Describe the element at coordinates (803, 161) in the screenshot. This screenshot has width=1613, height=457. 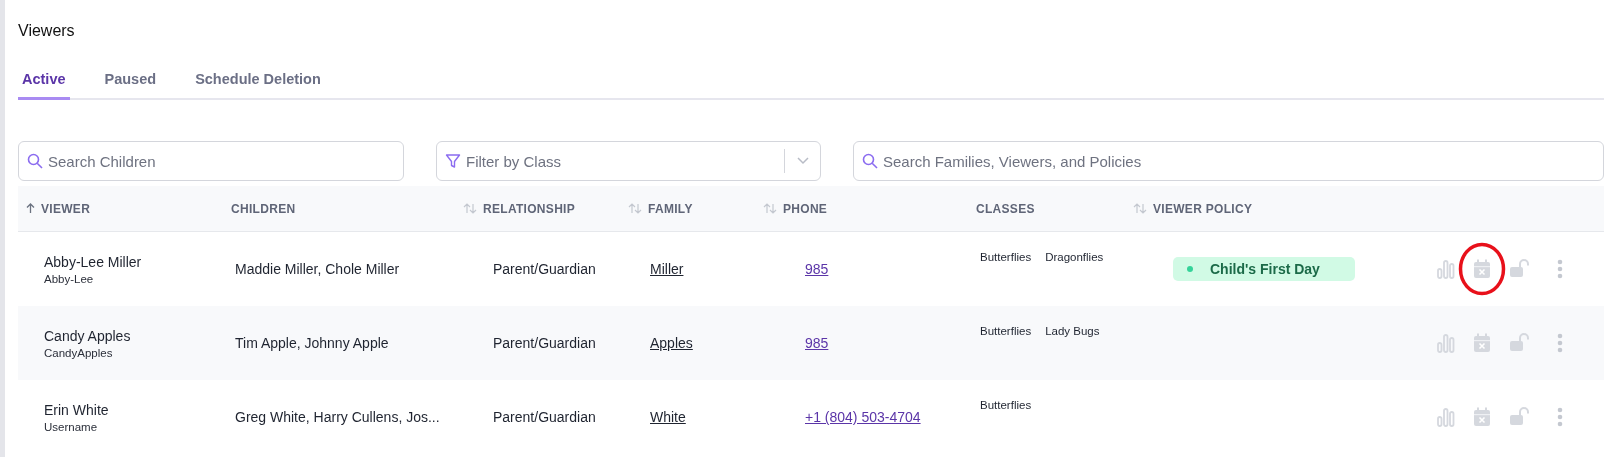
I see `chevron-down-icon` at that location.